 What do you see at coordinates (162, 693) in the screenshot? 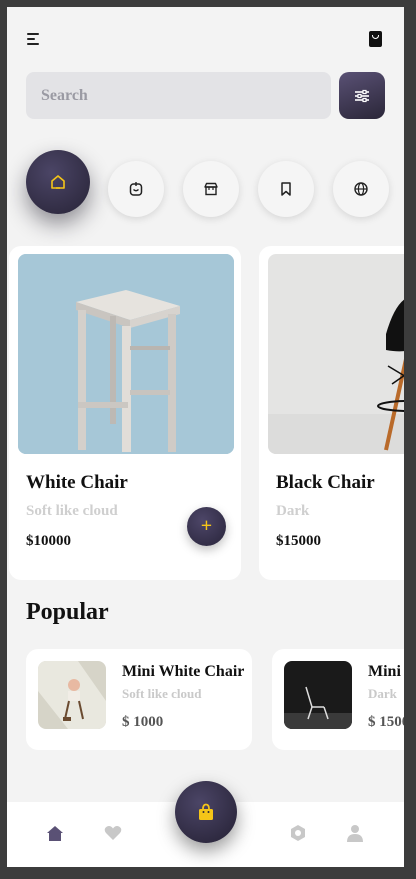
I see `popular-item-subtitle: Soft like cloud` at bounding box center [162, 693].